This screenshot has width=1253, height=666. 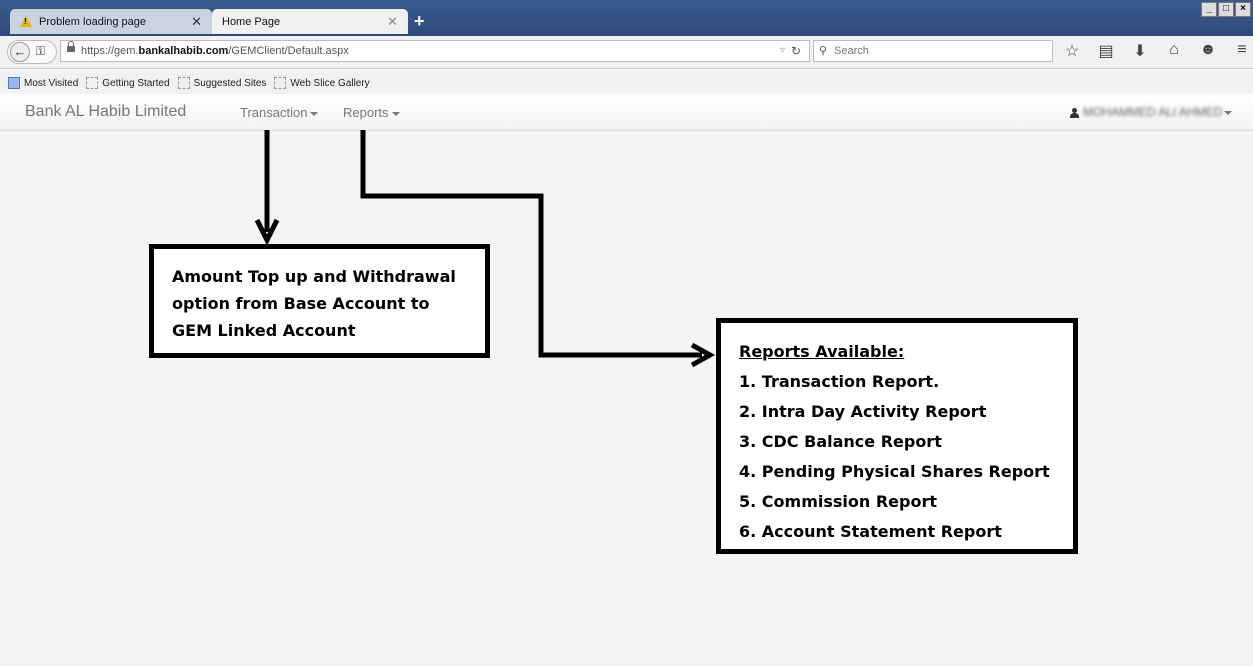 What do you see at coordinates (870, 531) in the screenshot?
I see `report-item: 6. Account Statement Report` at bounding box center [870, 531].